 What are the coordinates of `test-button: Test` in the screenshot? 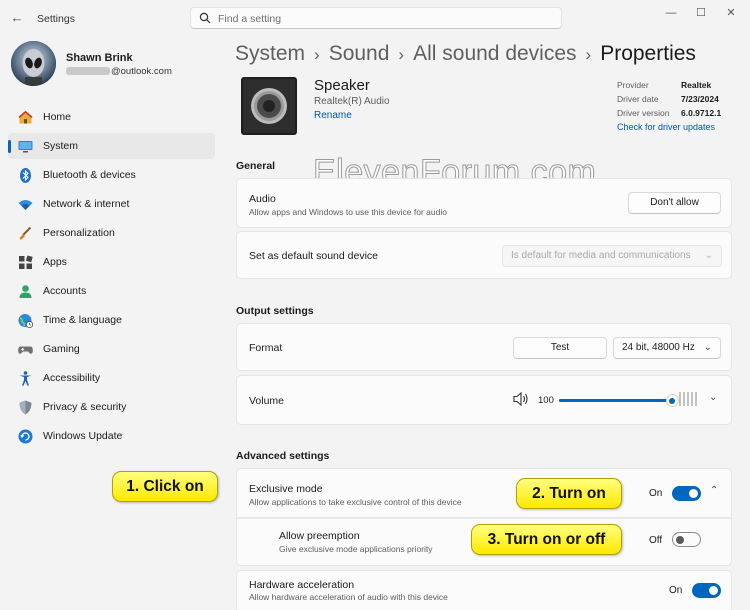 It's located at (560, 348).